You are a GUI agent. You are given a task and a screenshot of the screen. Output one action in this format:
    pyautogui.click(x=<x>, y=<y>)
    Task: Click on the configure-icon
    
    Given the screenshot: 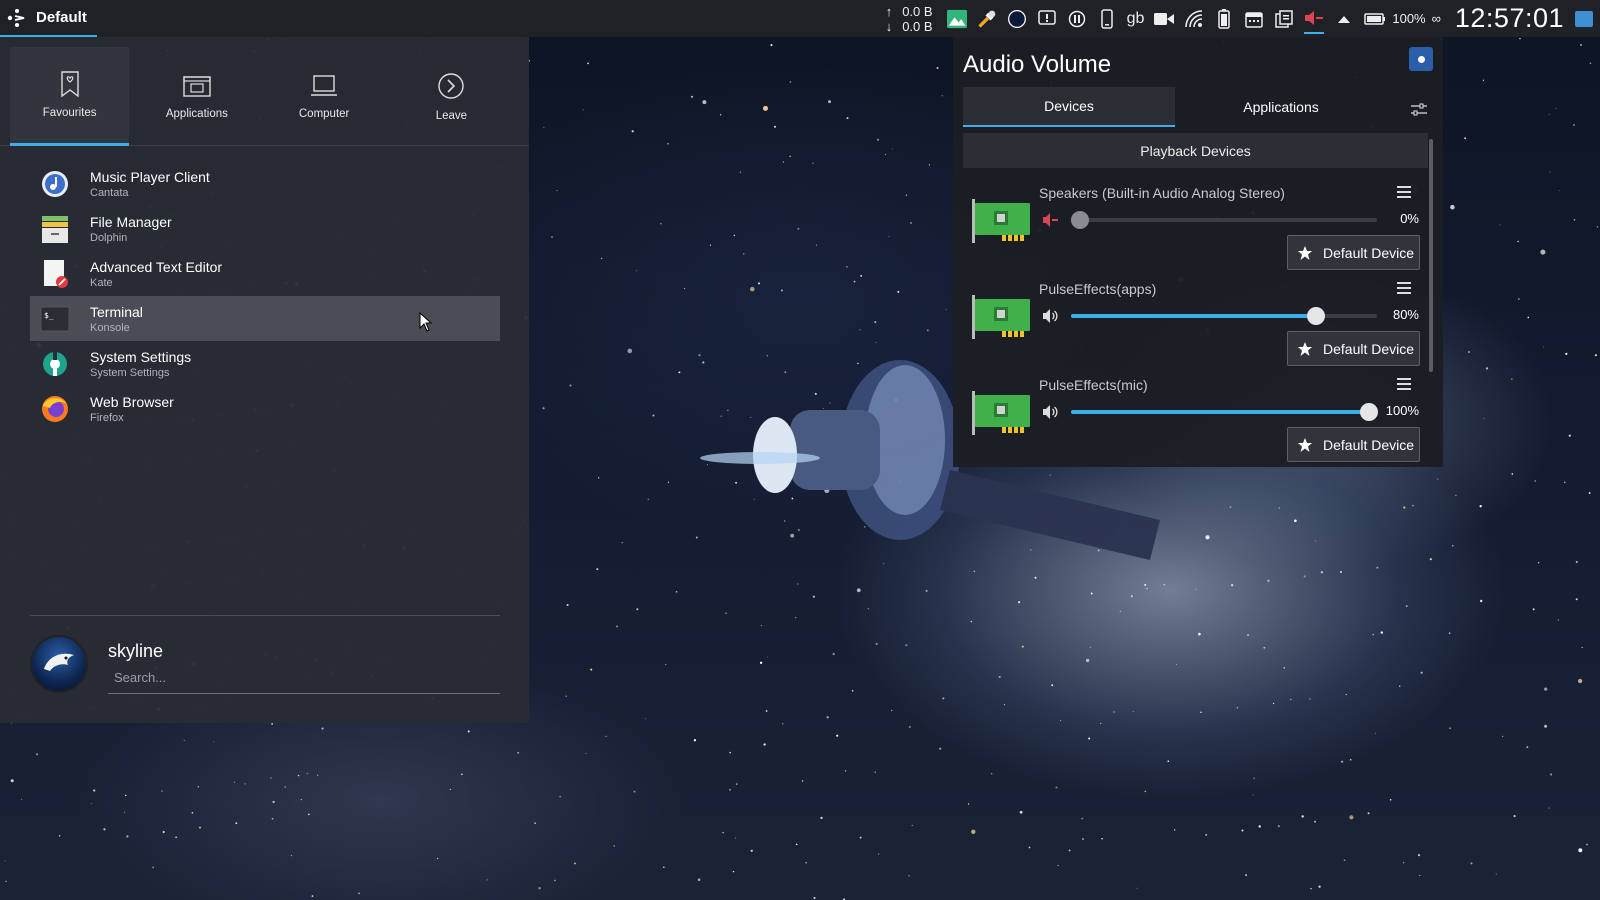 What is the action you would take?
    pyautogui.click(x=1419, y=110)
    